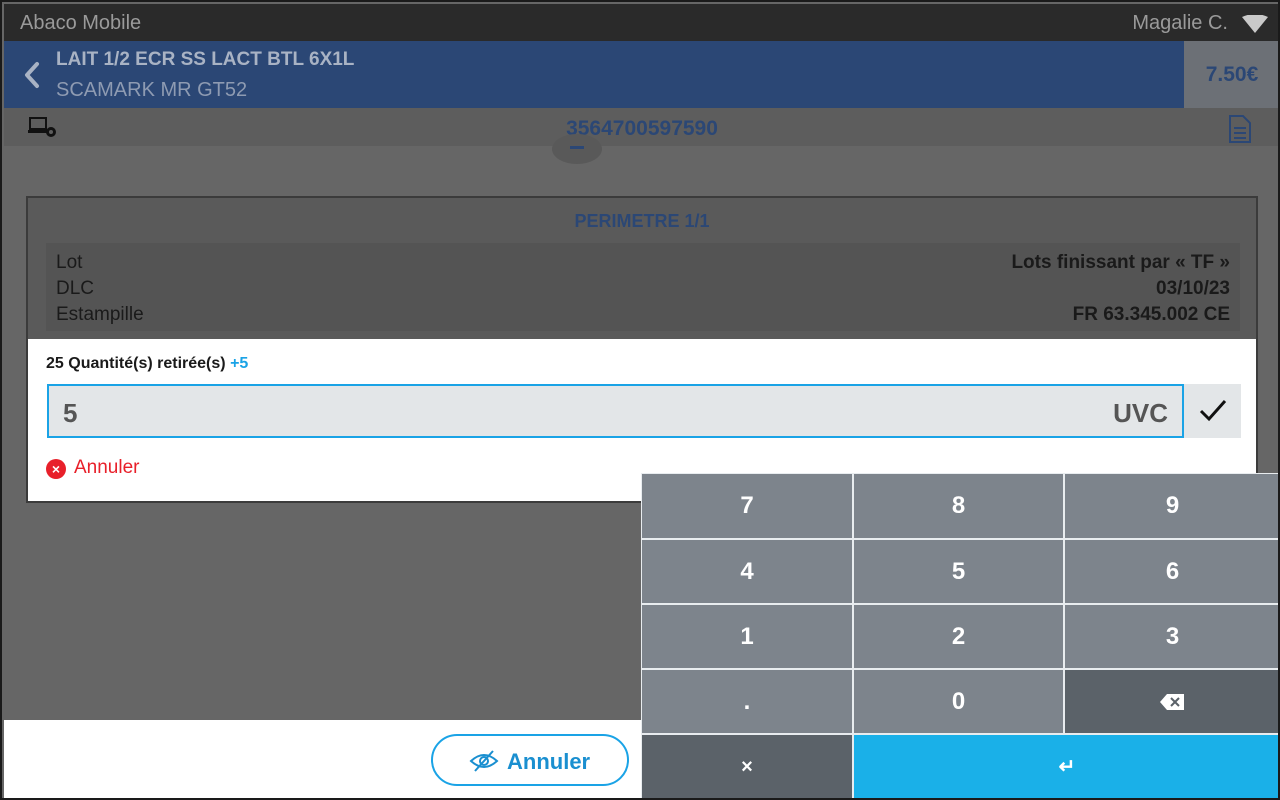 The image size is (1280, 800). I want to click on key-label: 9, so click(1172, 505).